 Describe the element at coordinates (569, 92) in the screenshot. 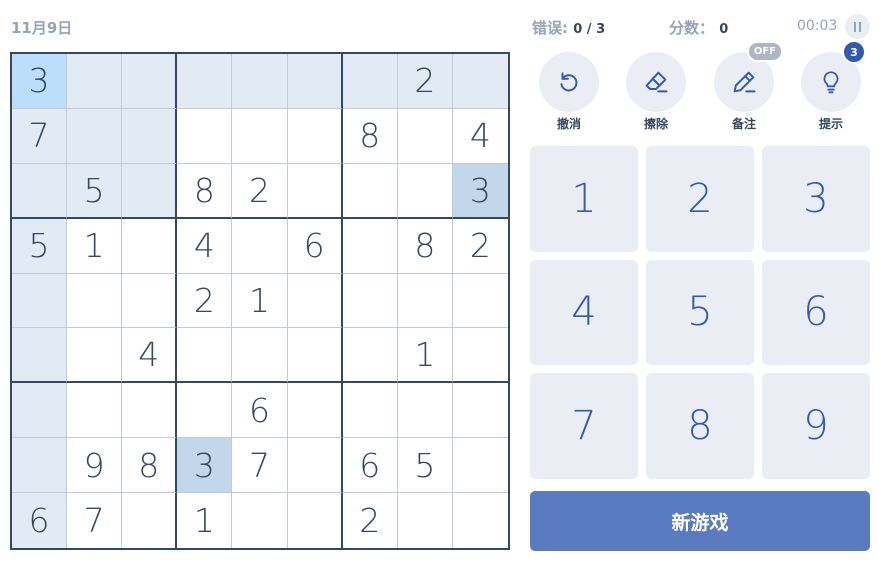

I see `undo-button: 撤消` at that location.